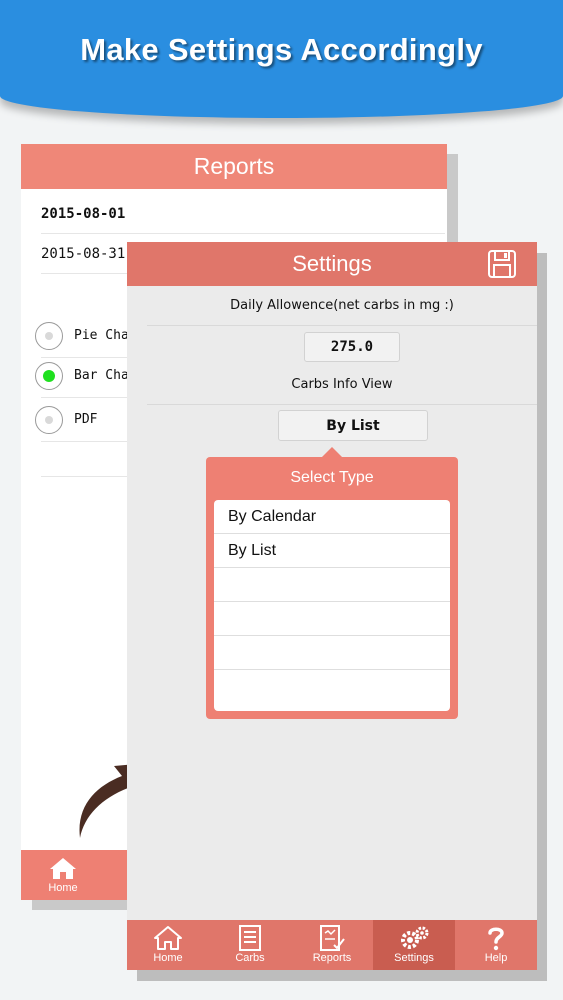 This screenshot has width=563, height=1000. Describe the element at coordinates (250, 938) in the screenshot. I see `document-icon` at that location.